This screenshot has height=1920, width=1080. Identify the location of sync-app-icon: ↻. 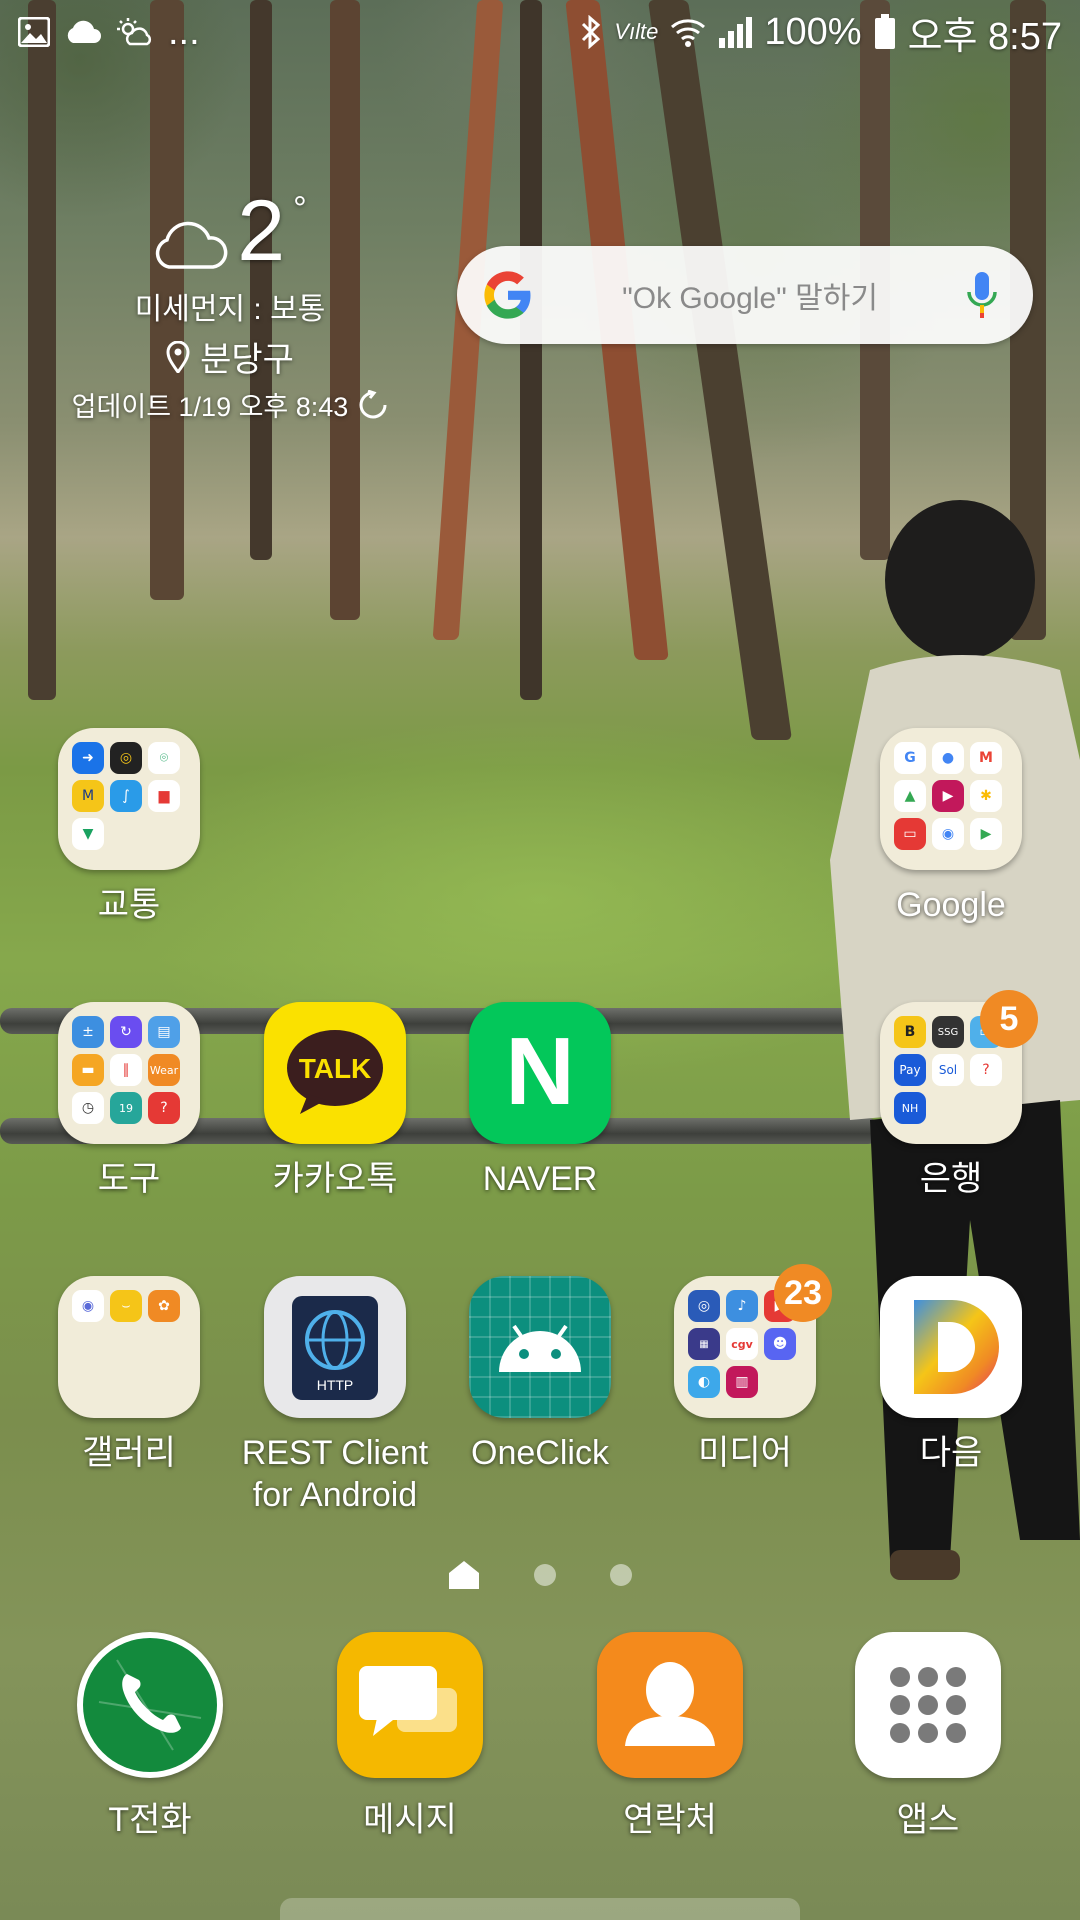
(126, 1032).